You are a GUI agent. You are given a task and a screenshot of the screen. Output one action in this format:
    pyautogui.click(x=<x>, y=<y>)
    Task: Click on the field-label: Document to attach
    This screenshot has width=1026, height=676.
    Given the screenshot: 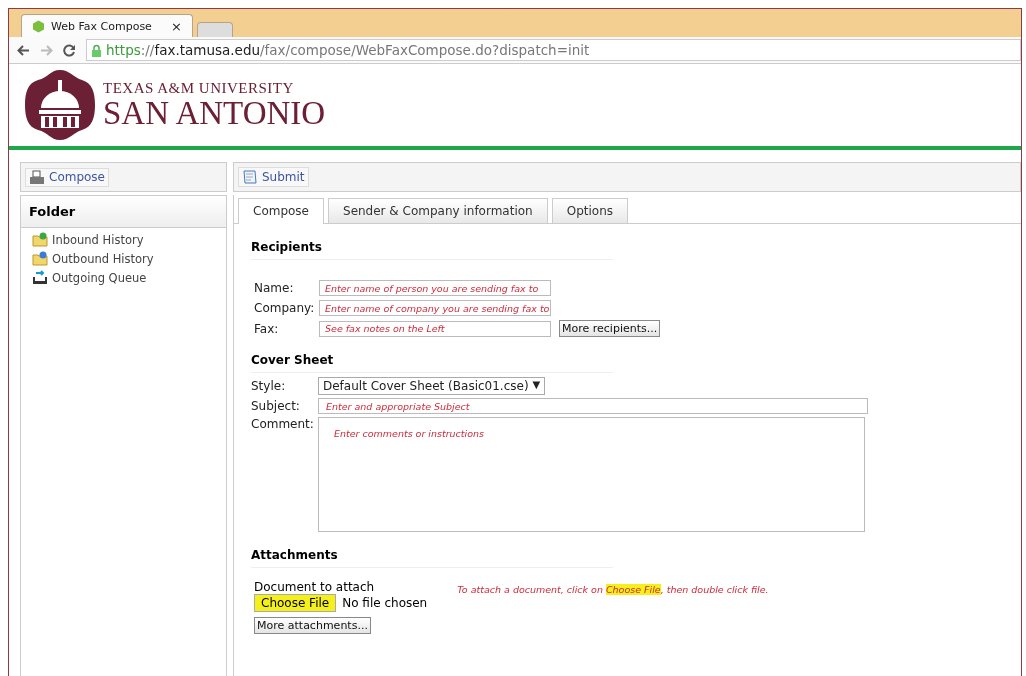 What is the action you would take?
    pyautogui.click(x=315, y=587)
    